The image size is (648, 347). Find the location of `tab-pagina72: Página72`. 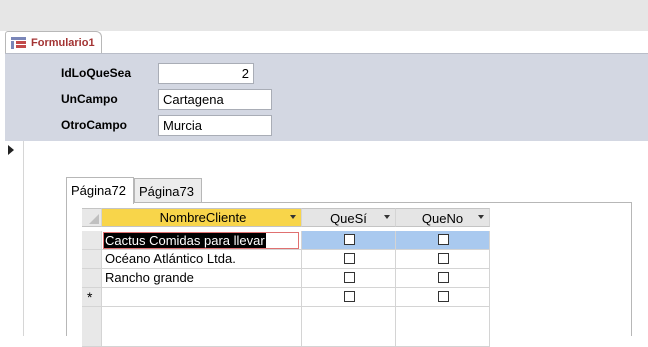

tab-pagina72: Página72 is located at coordinates (100, 190).